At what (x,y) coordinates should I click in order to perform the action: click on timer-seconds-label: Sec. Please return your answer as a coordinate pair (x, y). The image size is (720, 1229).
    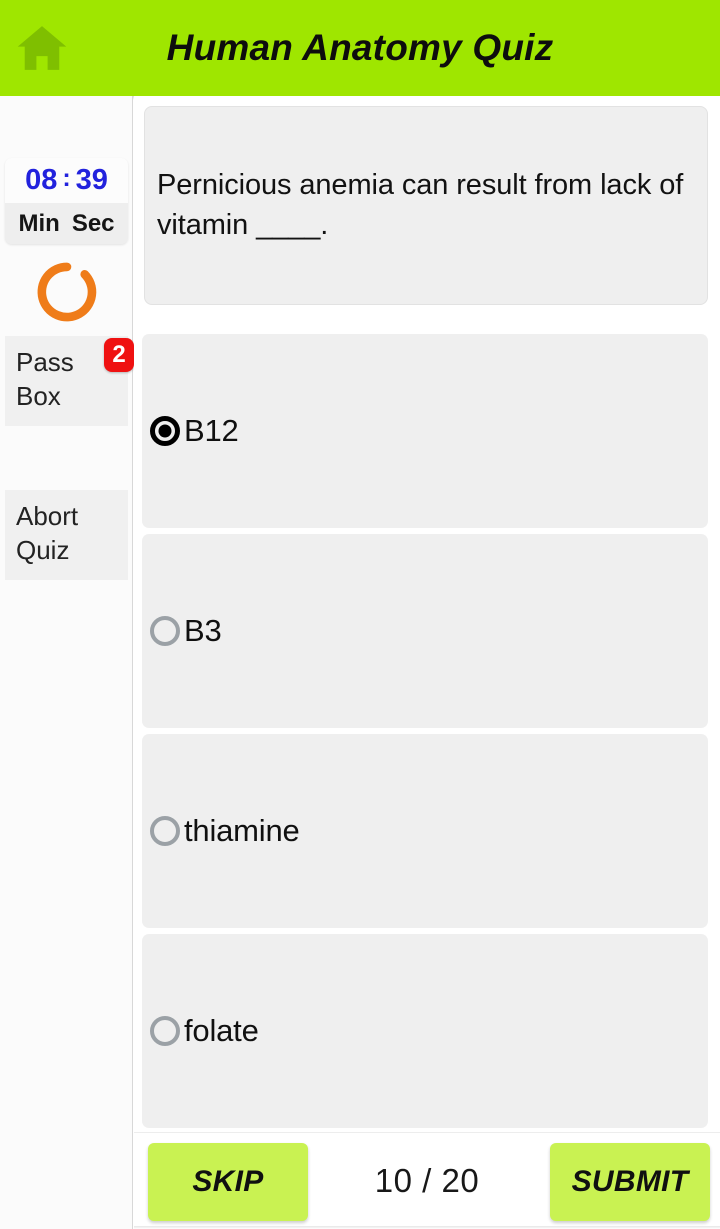
    Looking at the image, I should click on (93, 223).